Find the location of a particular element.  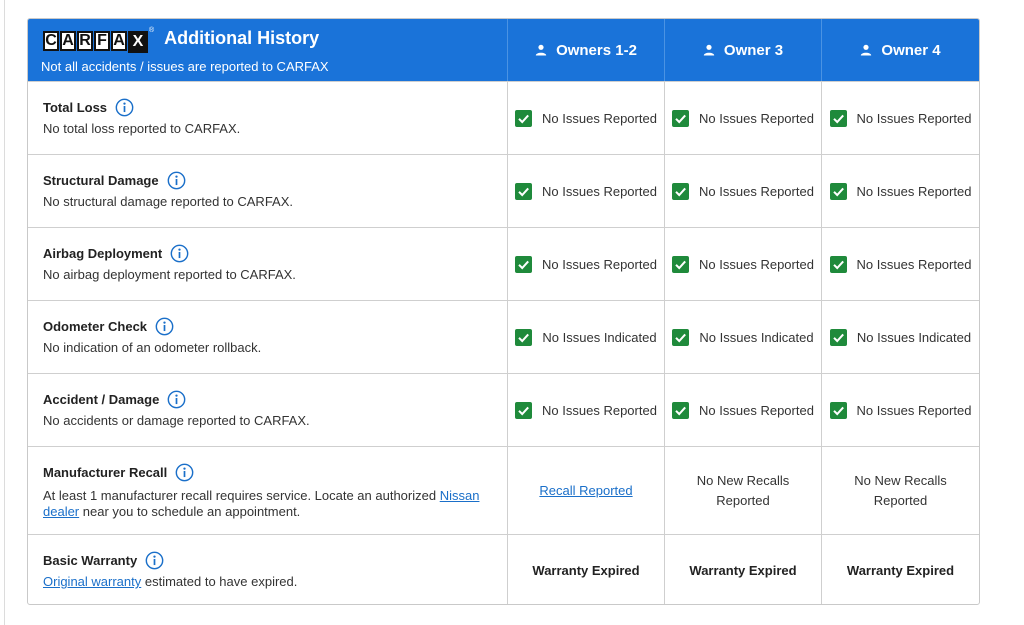

original-warranty-link: Original warranty is located at coordinates (92, 581).